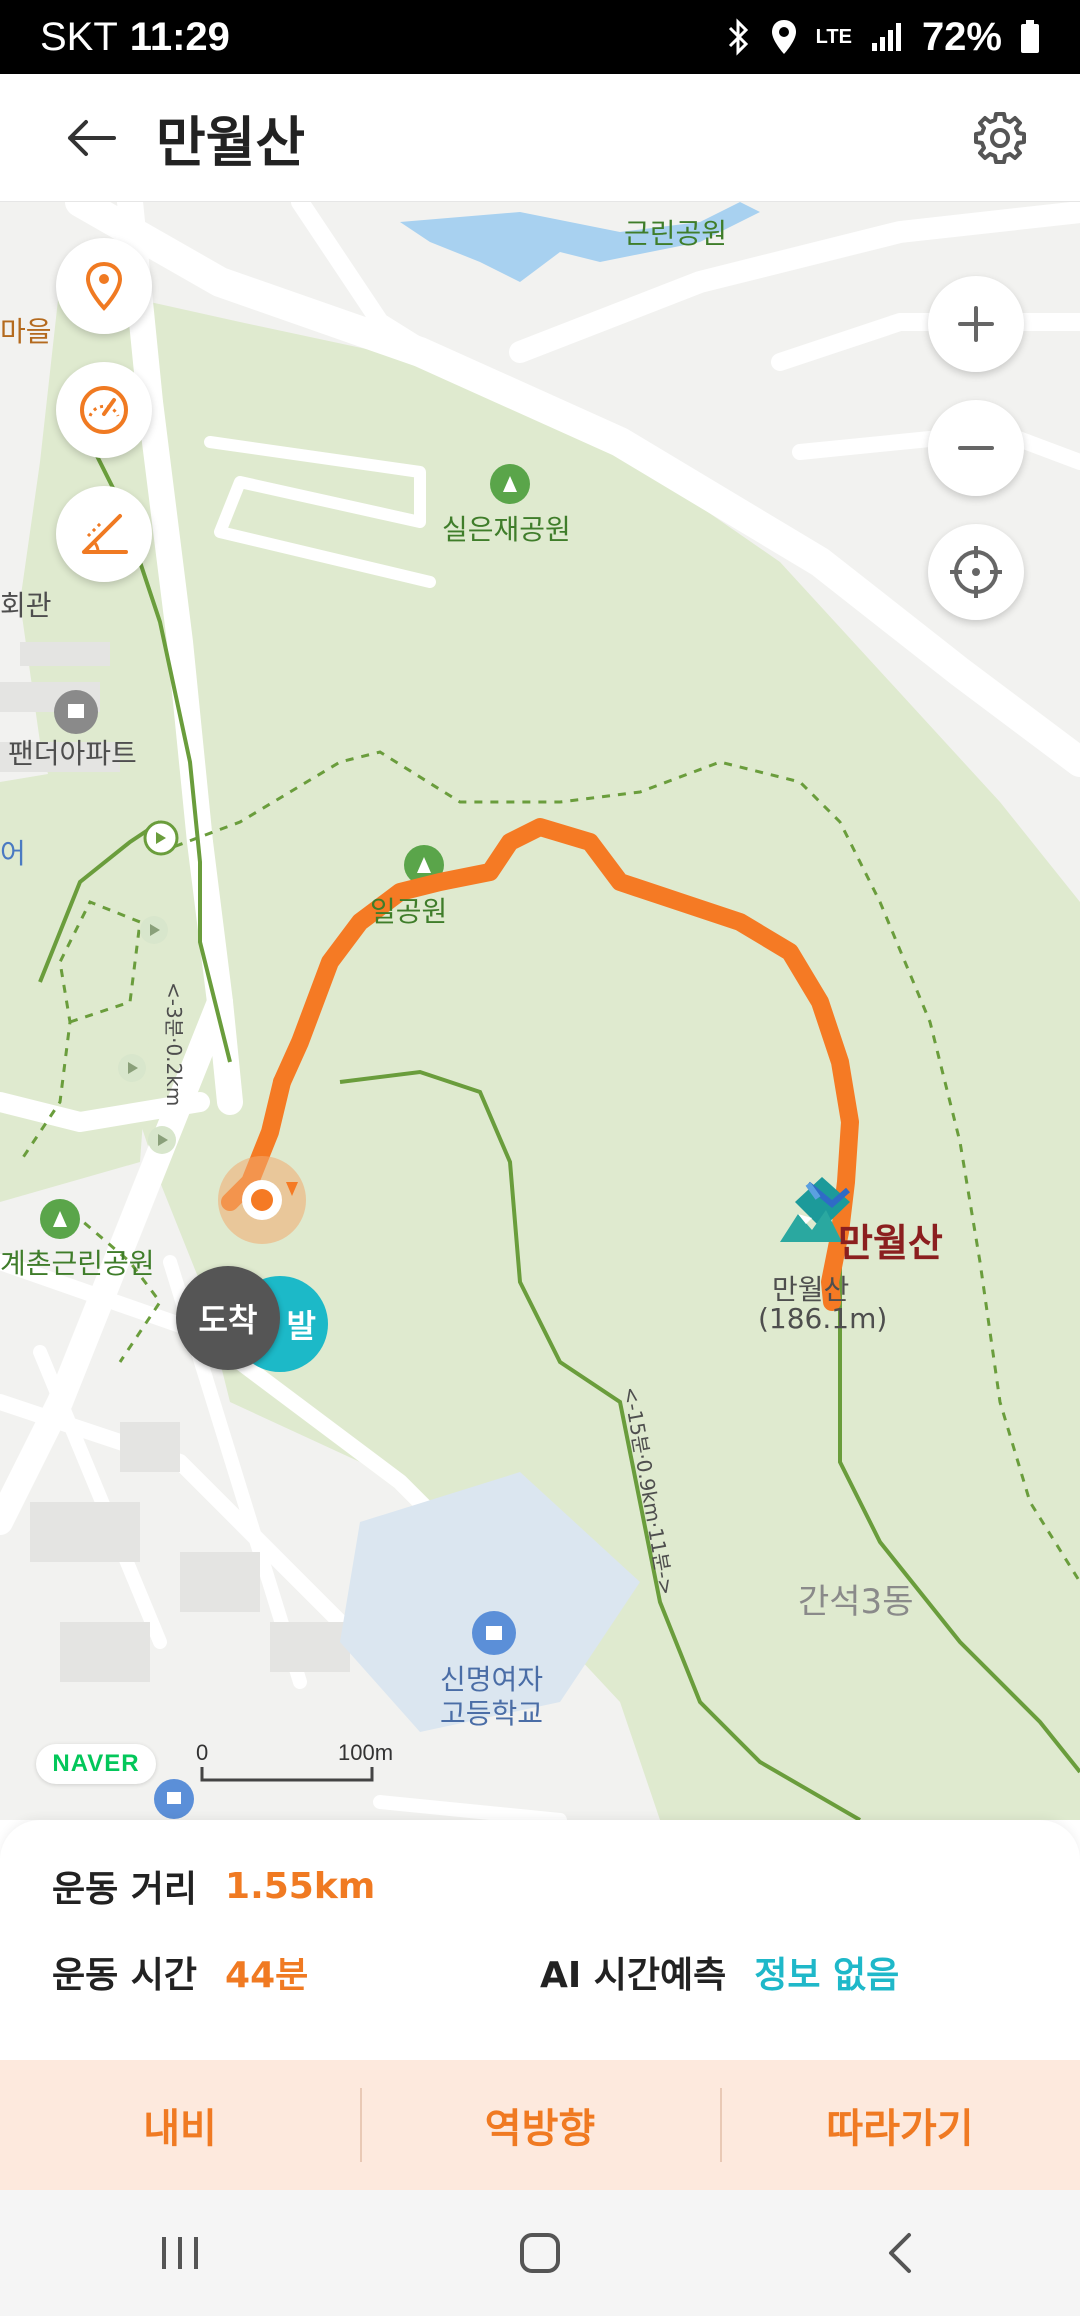 The image size is (1080, 2316). What do you see at coordinates (492, 1713) in the screenshot?
I see `school-label: 고등학교` at bounding box center [492, 1713].